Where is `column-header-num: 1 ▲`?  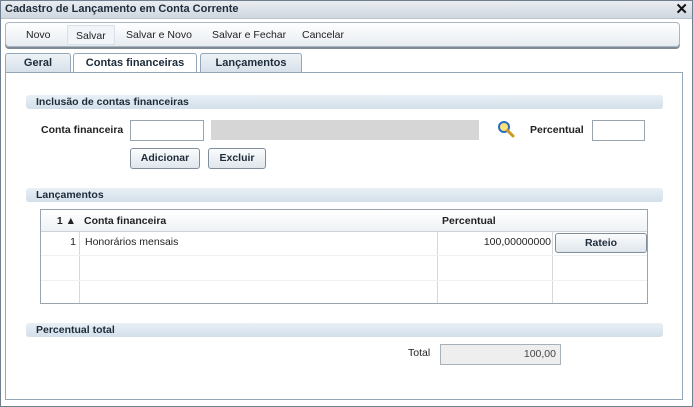
column-header-num: 1 ▲ is located at coordinates (60, 221).